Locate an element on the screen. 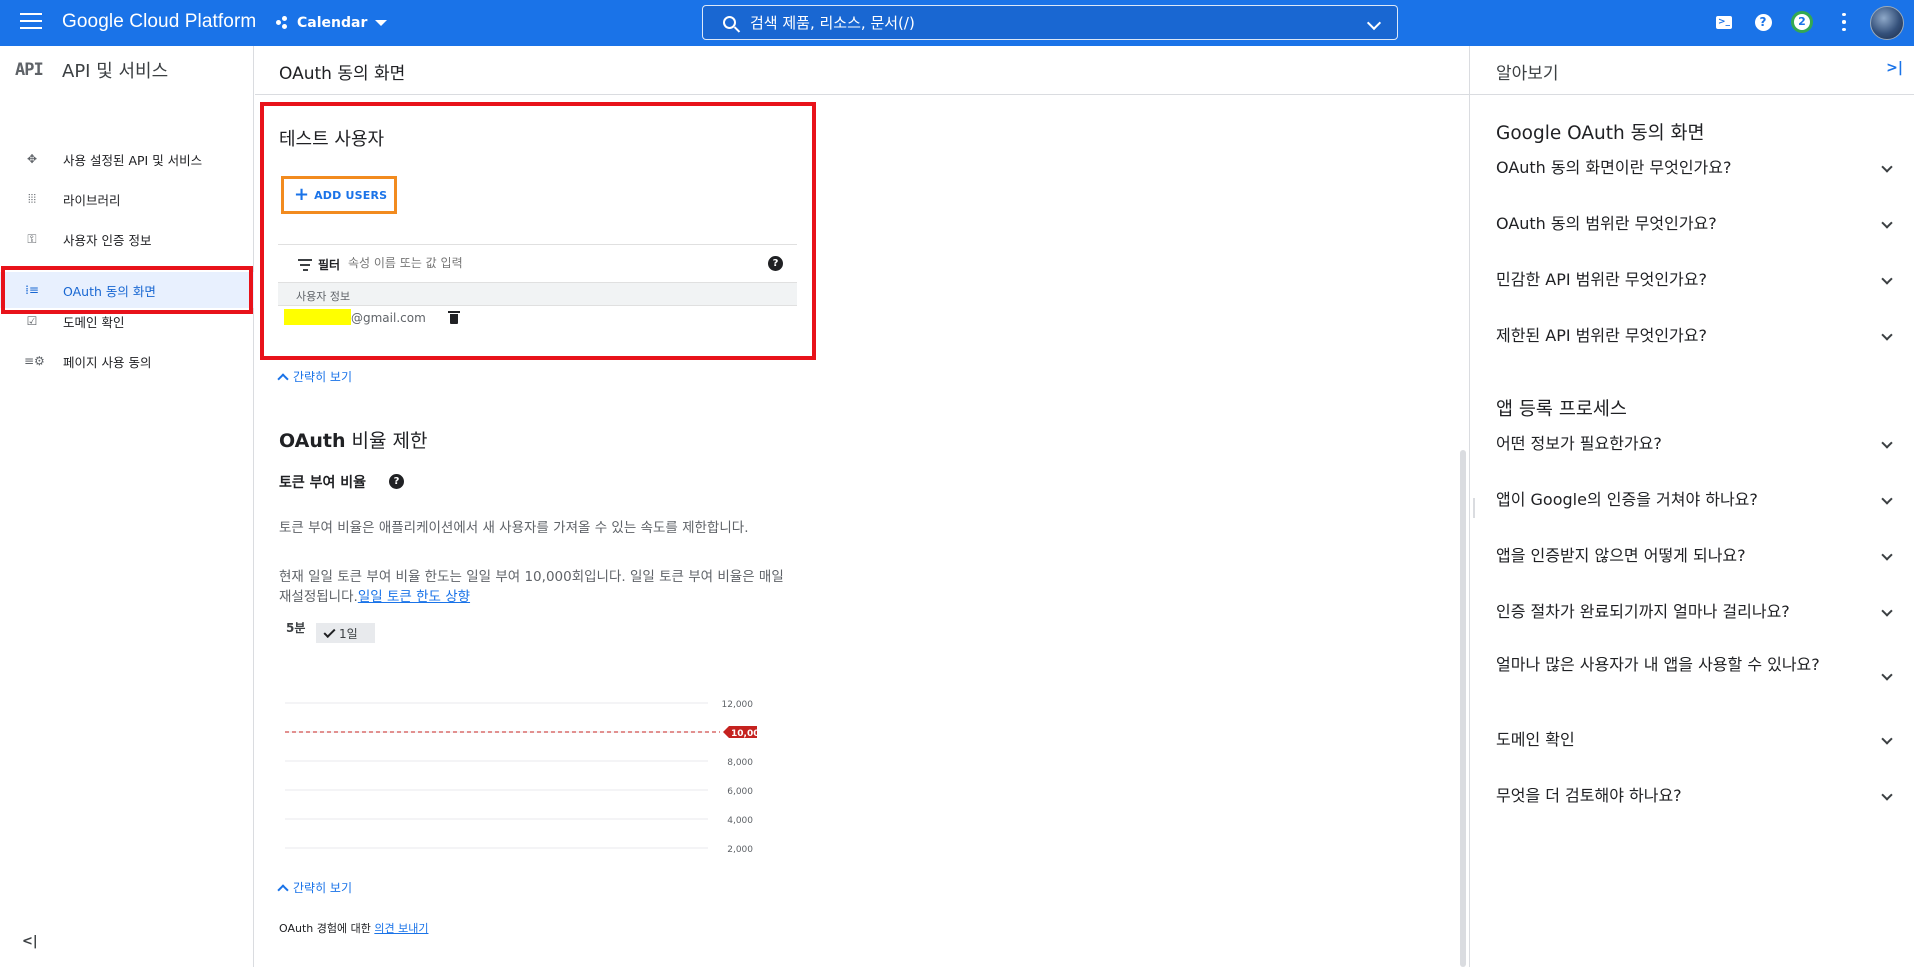  collapse-nav-button: <| is located at coordinates (30, 941).